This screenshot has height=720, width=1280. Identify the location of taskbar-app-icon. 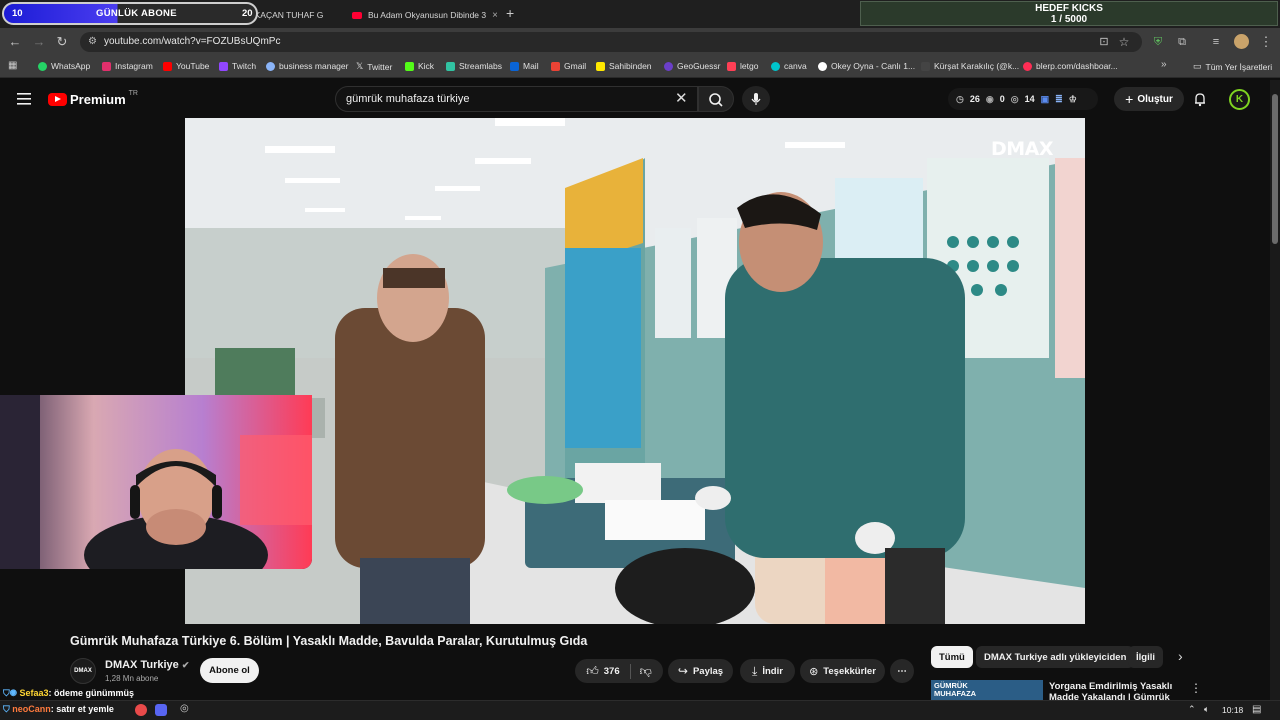
(141, 710).